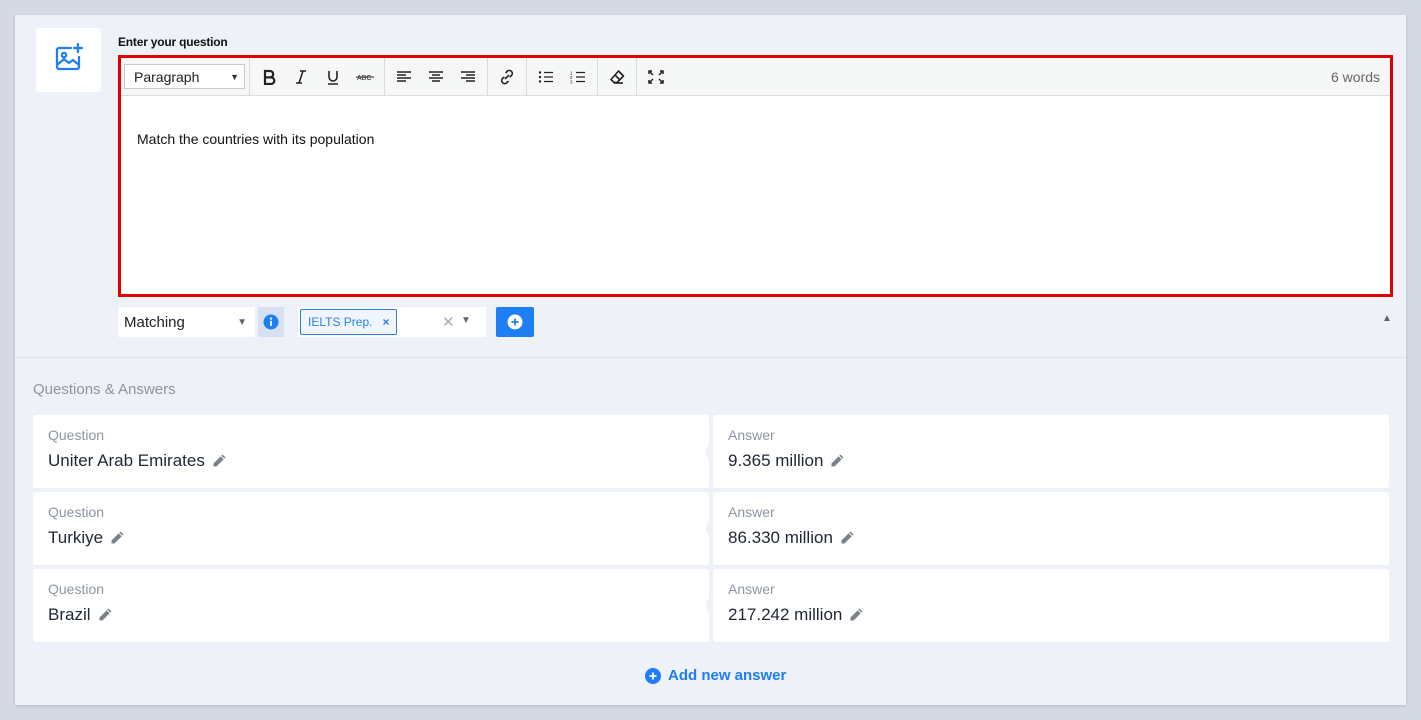 The width and height of the screenshot is (1421, 720). I want to click on link-button, so click(507, 77).